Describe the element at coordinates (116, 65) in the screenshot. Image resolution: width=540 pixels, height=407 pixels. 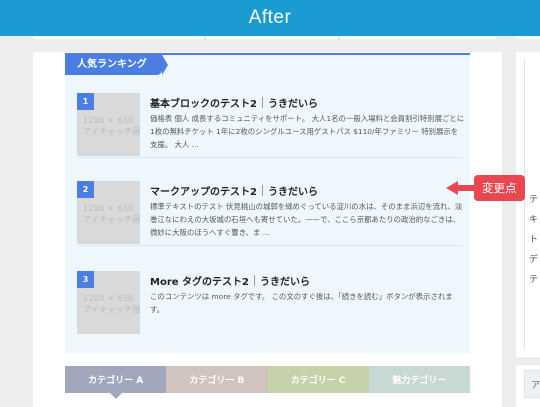
I see `ranking-heading: 人気ランキング` at that location.